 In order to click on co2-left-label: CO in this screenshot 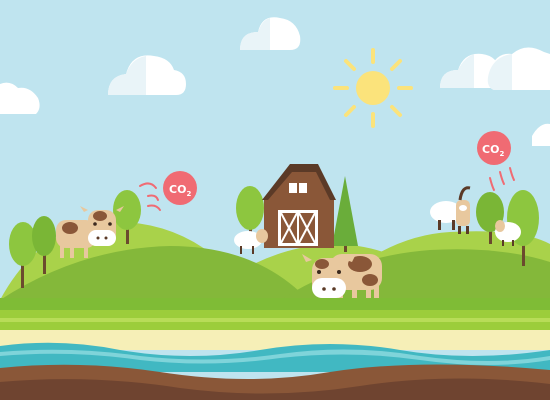, I will do `click(177, 189)`.